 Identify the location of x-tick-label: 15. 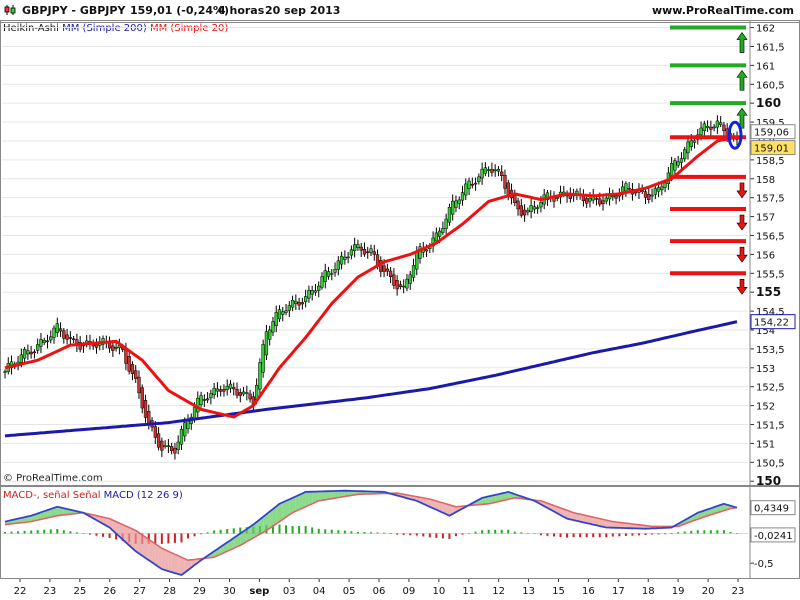
(558, 591).